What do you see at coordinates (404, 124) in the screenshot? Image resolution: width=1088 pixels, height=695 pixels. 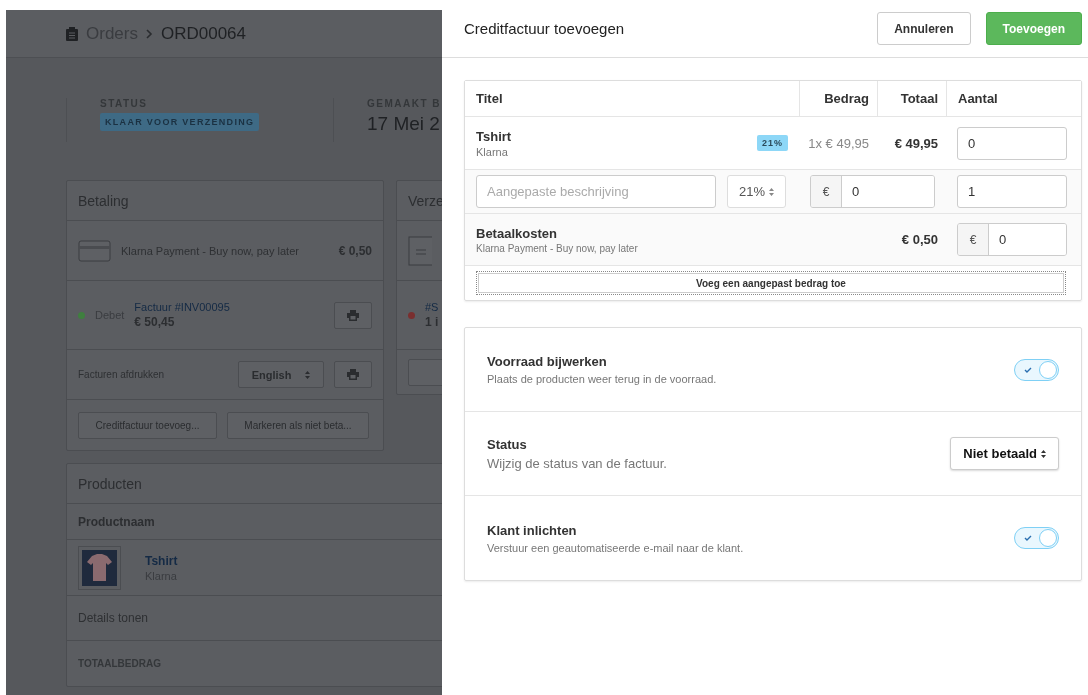 I see `created-date: 17 Mei 2` at bounding box center [404, 124].